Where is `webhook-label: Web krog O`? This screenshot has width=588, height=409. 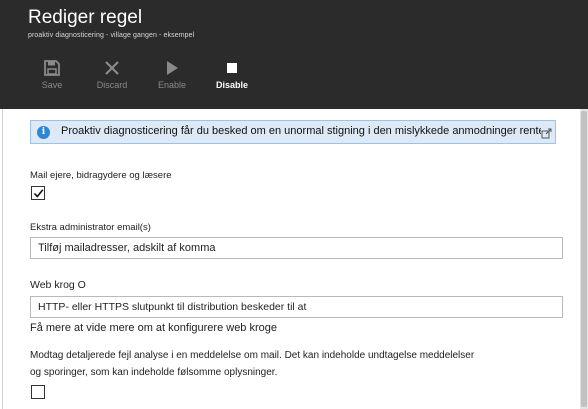
webhook-label: Web krog O is located at coordinates (58, 285).